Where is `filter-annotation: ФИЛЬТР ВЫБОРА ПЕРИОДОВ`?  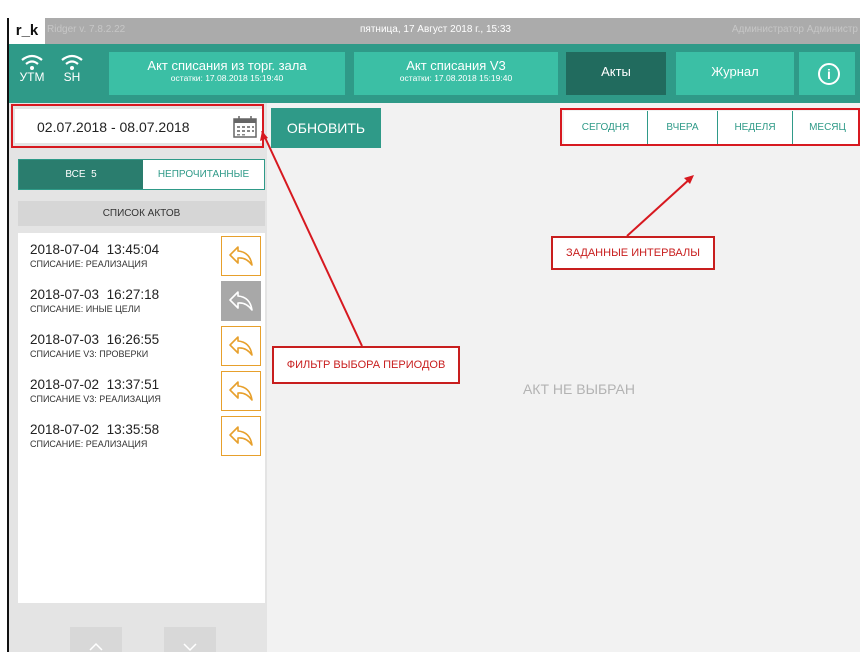
filter-annotation: ФИЛЬТР ВЫБОРА ПЕРИОДОВ is located at coordinates (366, 365).